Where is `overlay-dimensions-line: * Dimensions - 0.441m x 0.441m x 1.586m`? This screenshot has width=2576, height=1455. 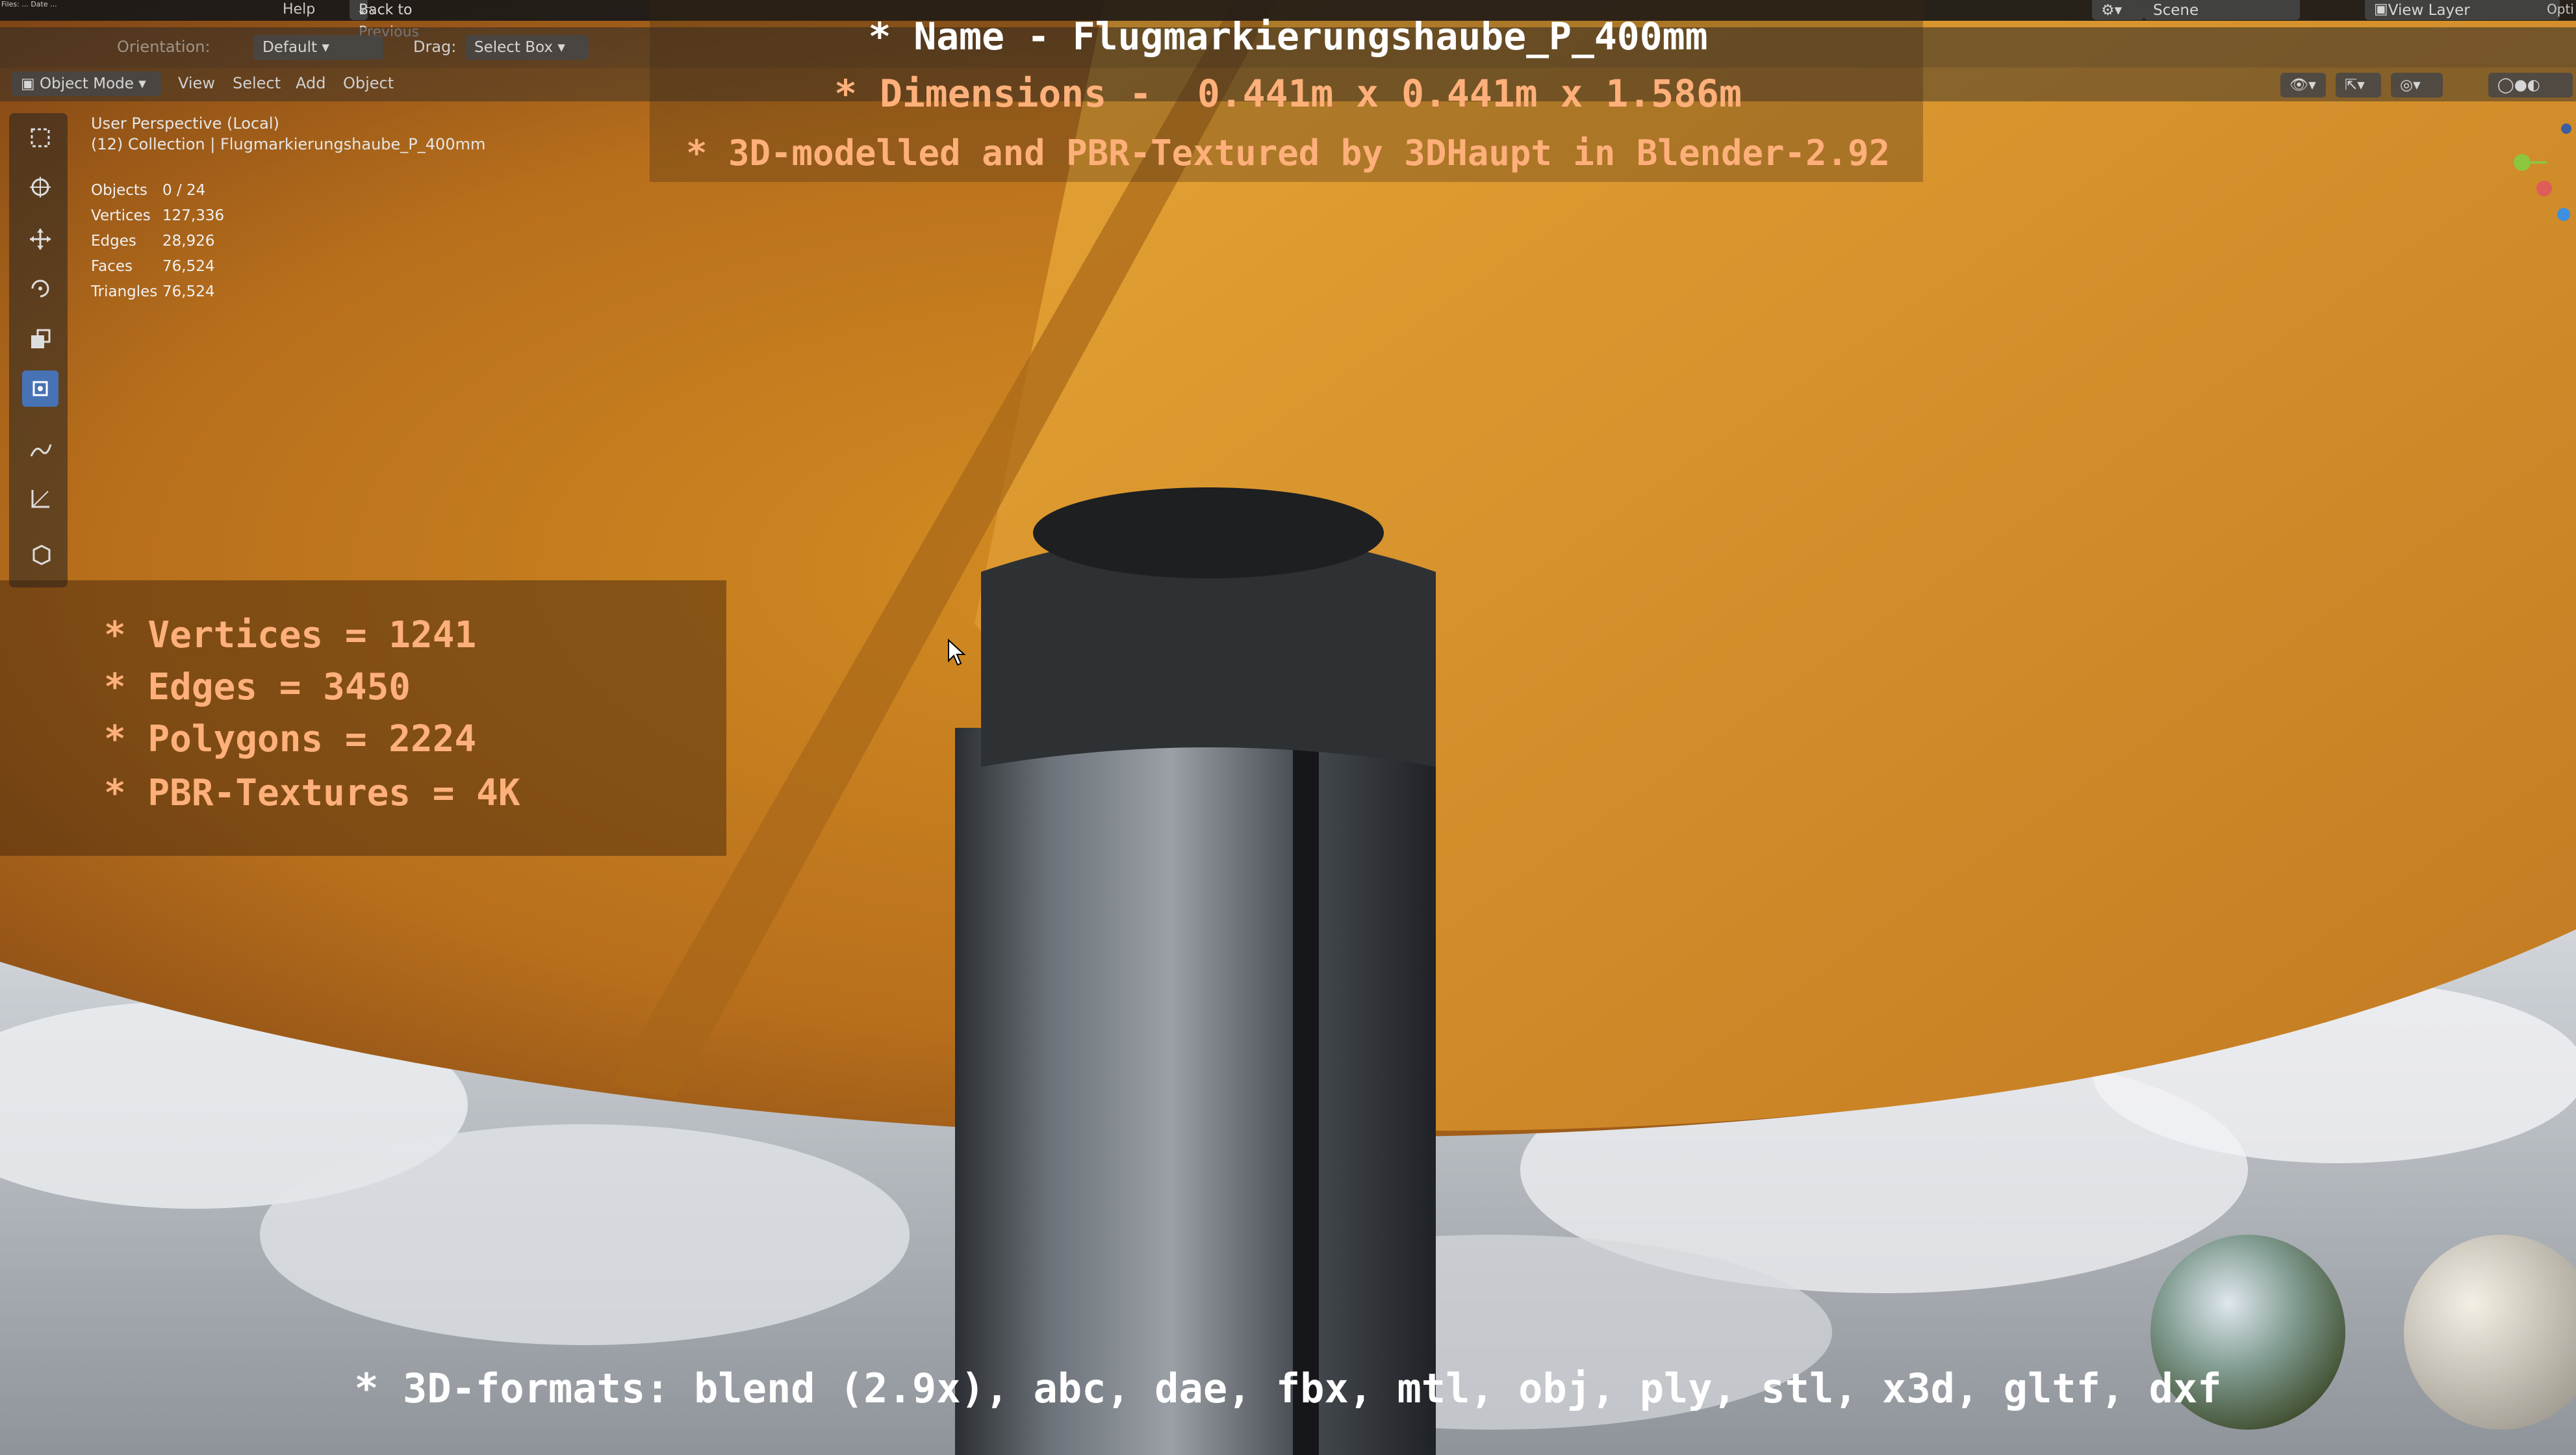 overlay-dimensions-line: * Dimensions - 0.441m x 0.441m x 1.586m is located at coordinates (1288, 94).